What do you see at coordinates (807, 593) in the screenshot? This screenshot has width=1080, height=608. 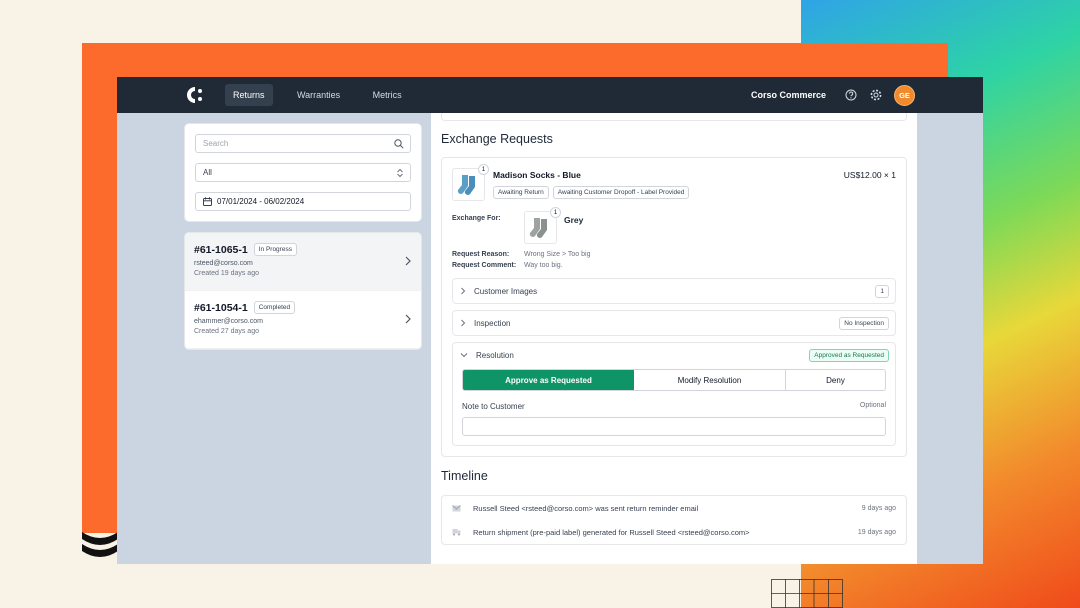 I see `decorative-grid-icon` at bounding box center [807, 593].